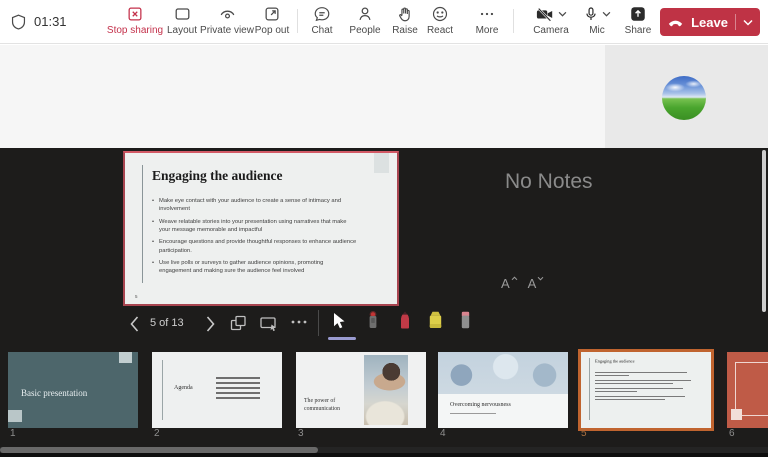 Image resolution: width=768 pixels, height=457 pixels. I want to click on thumbnail-3-title: The power of communication, so click(322, 405).